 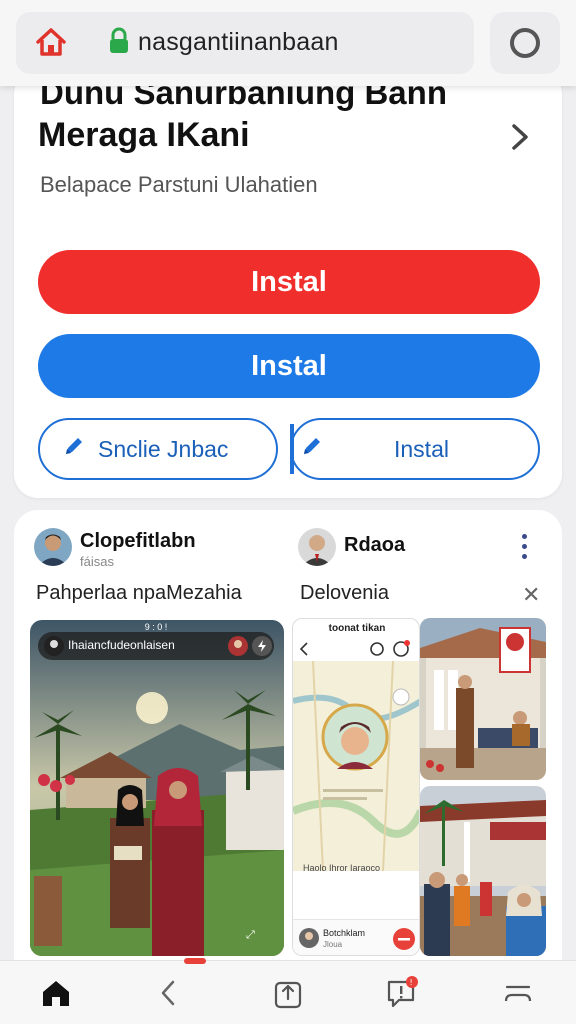 I want to click on landscape-photo: ⤢, so click(x=157, y=788).